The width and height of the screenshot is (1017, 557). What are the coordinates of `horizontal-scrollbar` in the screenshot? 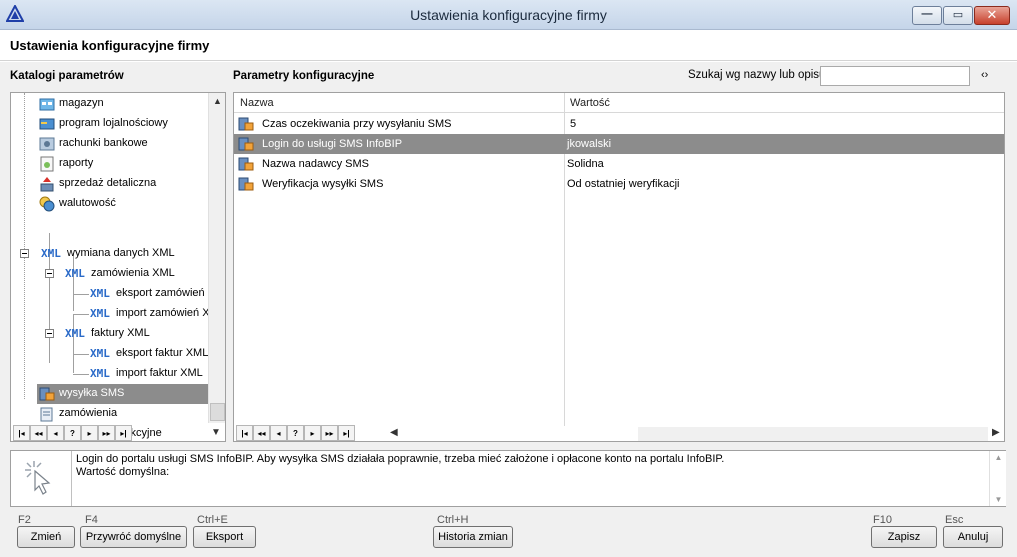 It's located at (813, 434).